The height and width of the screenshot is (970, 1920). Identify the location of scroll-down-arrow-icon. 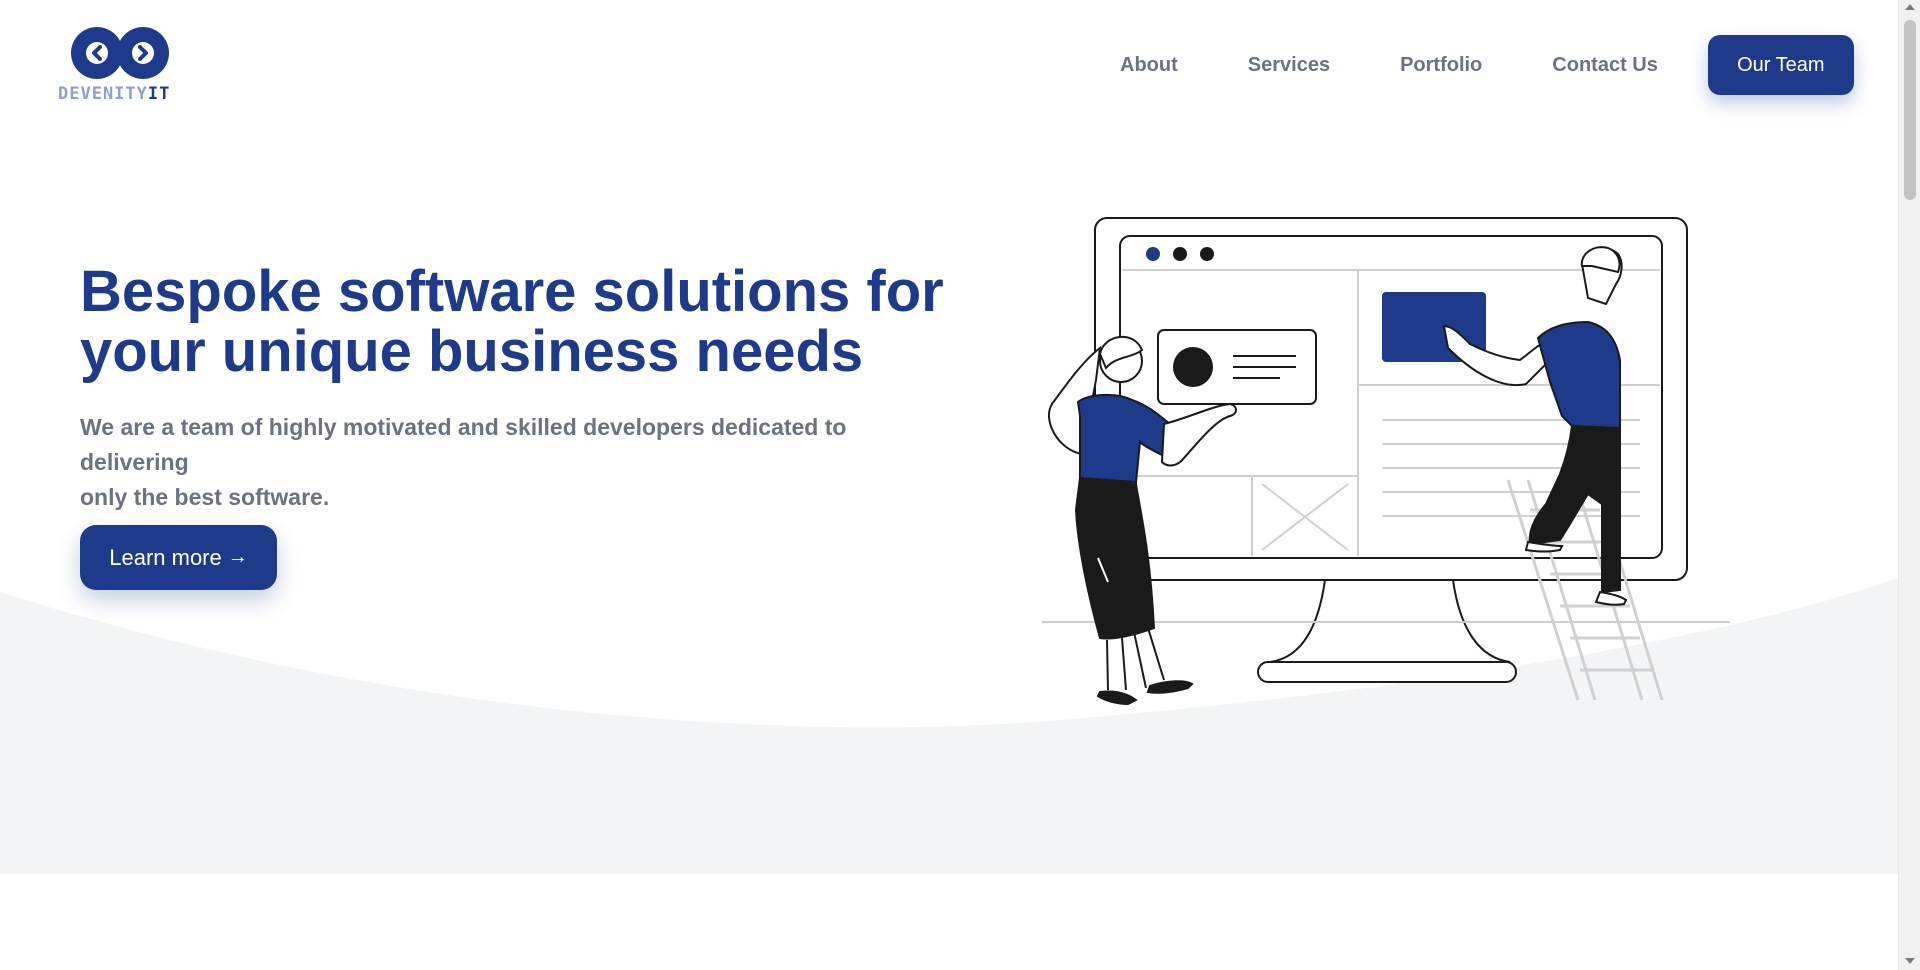
(1910, 961).